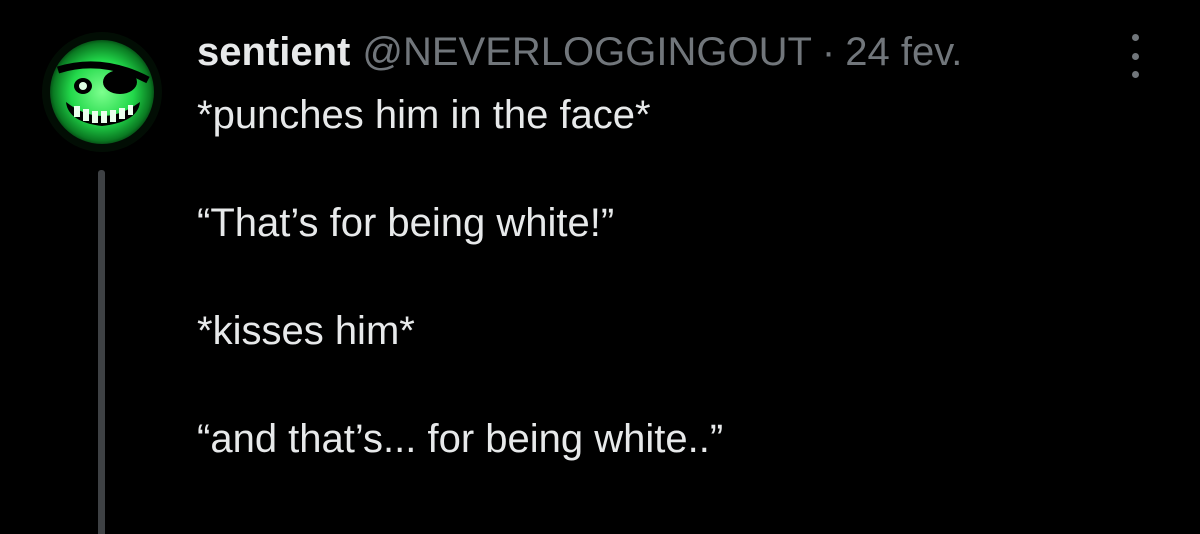 Image resolution: width=1200 pixels, height=534 pixels. I want to click on more-options-icon, so click(1135, 56).